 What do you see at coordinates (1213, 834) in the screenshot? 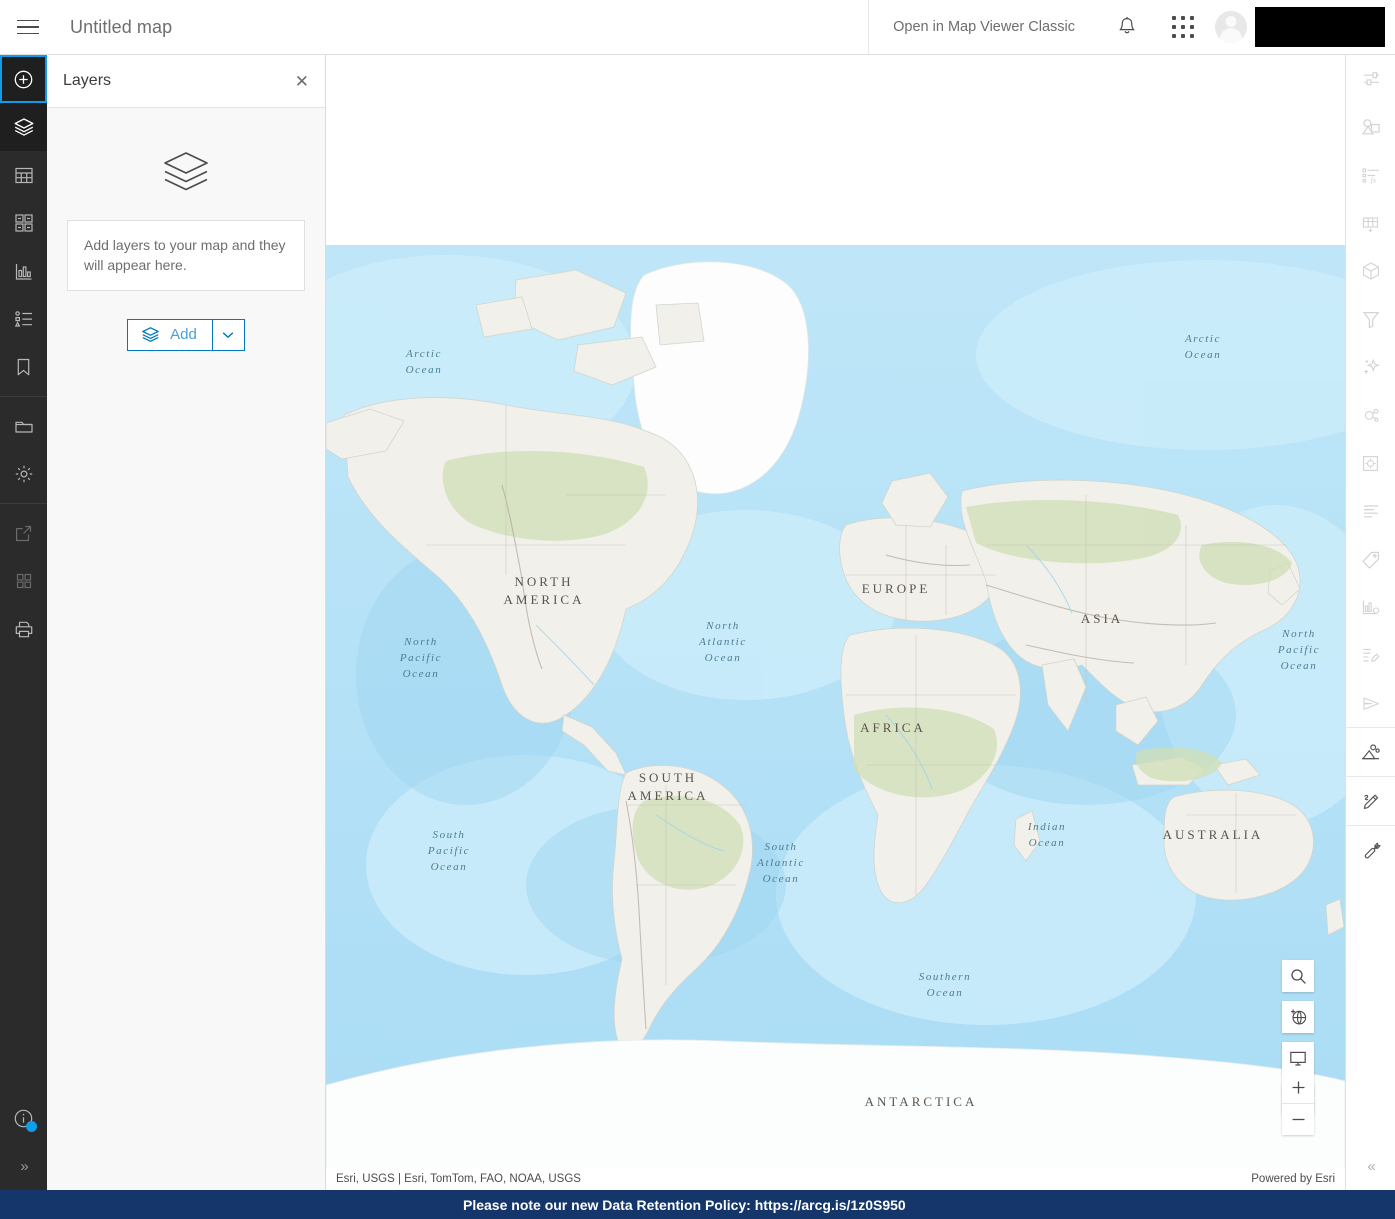
I see `svg-text: AUSTRALIA` at bounding box center [1213, 834].